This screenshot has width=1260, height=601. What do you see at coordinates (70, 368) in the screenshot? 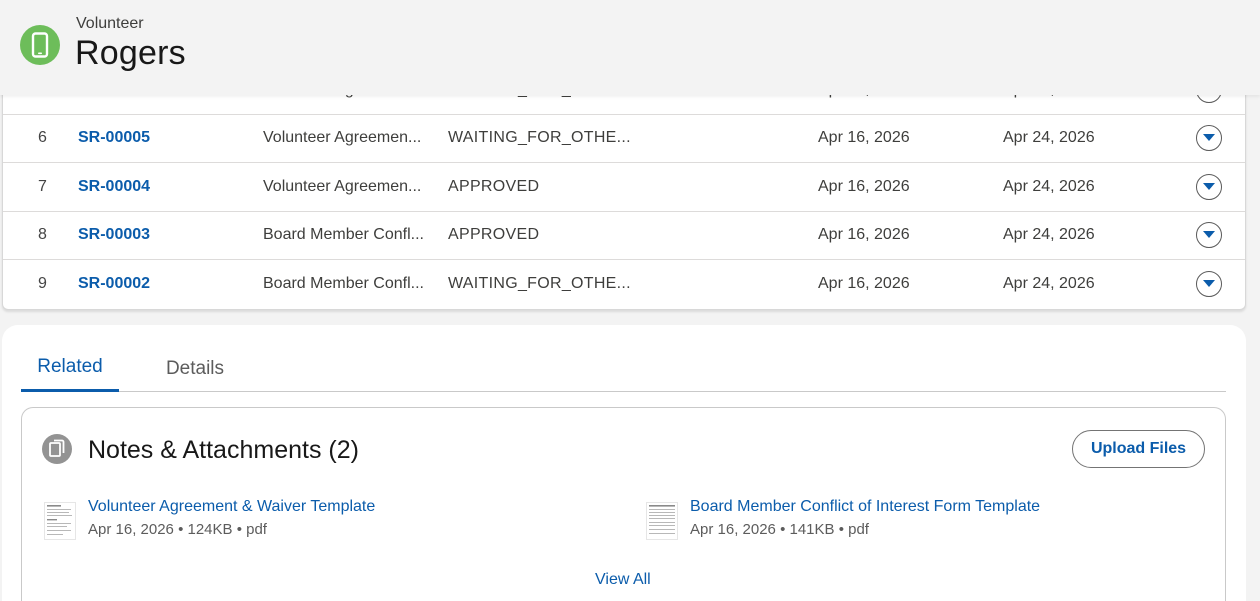
I see `tab-related: Related` at bounding box center [70, 368].